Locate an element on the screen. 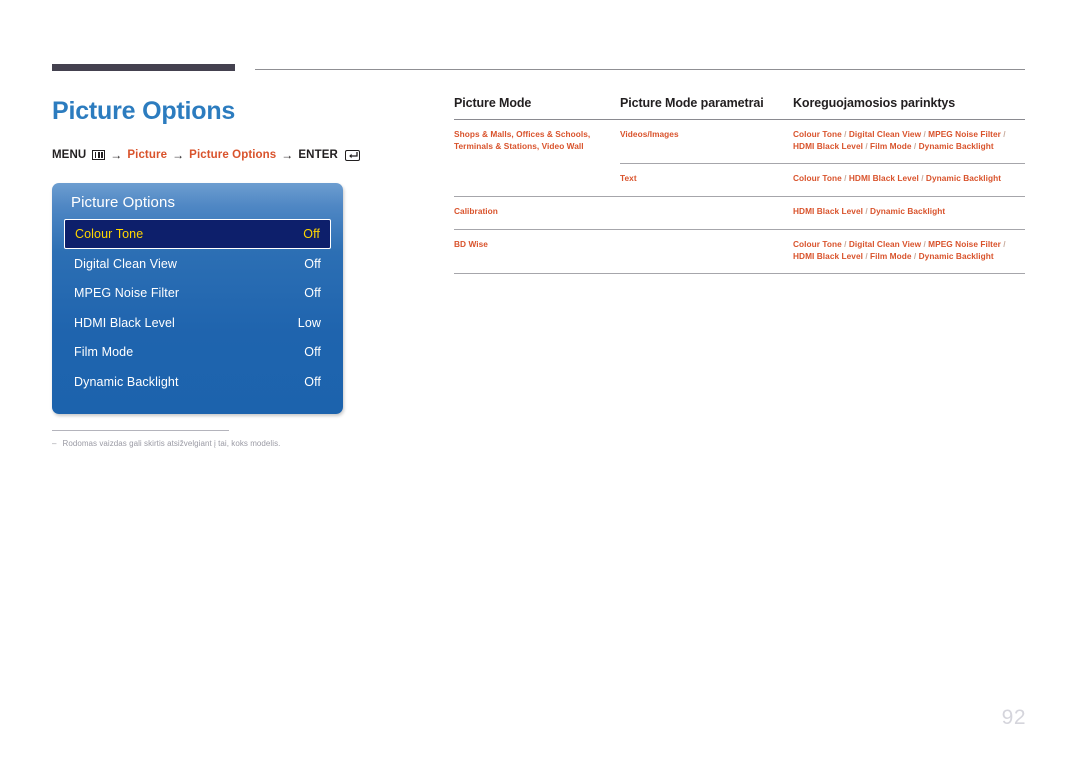 The height and width of the screenshot is (763, 1080). breadcrumb-arrow-3: → is located at coordinates (287, 155).